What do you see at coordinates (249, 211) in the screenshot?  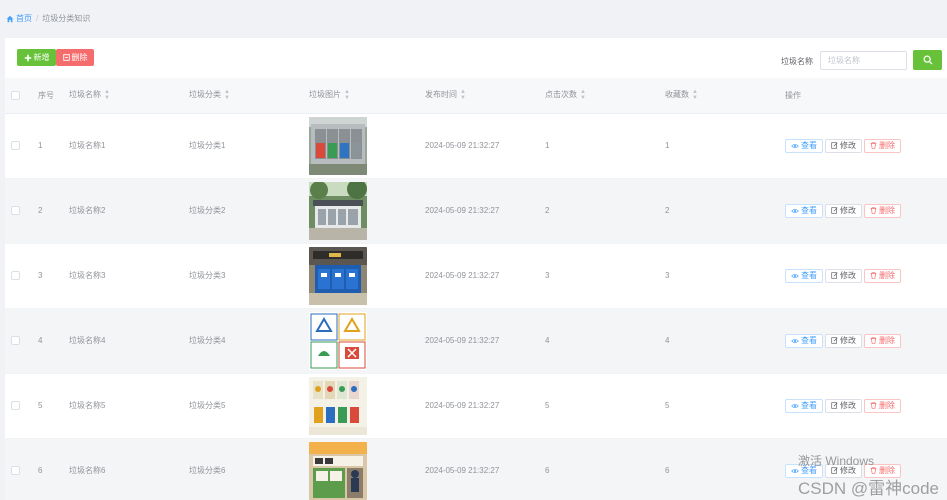 I see `cell-category: 垃圾分类2` at bounding box center [249, 211].